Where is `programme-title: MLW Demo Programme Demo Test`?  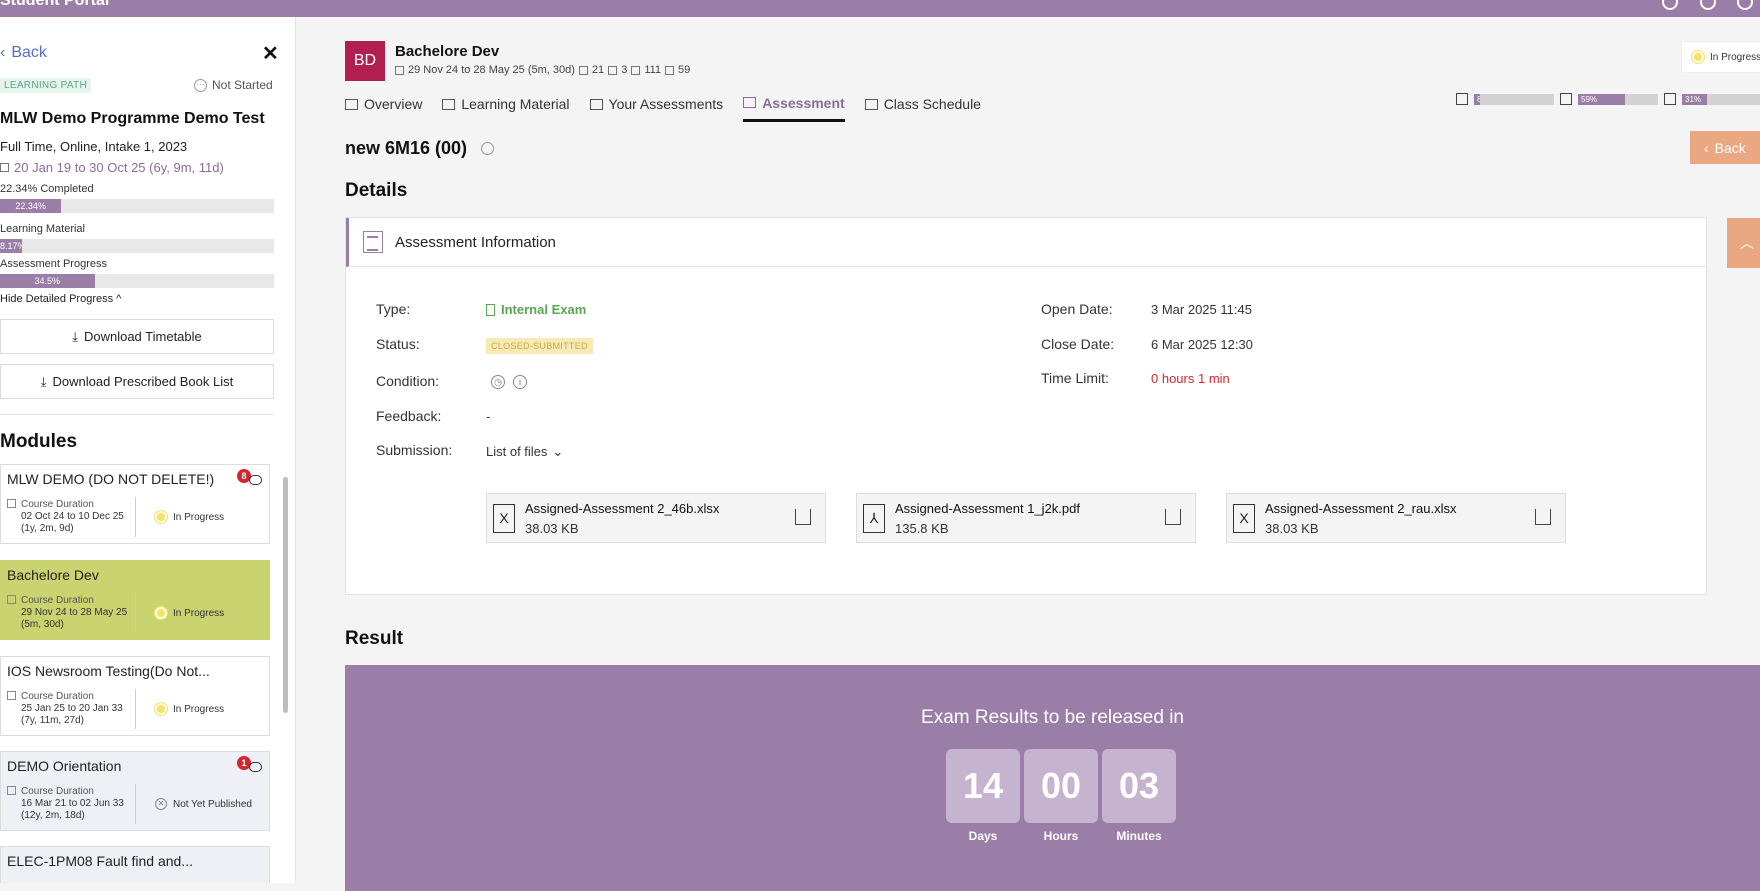 programme-title: MLW Demo Programme Demo Test is located at coordinates (132, 118).